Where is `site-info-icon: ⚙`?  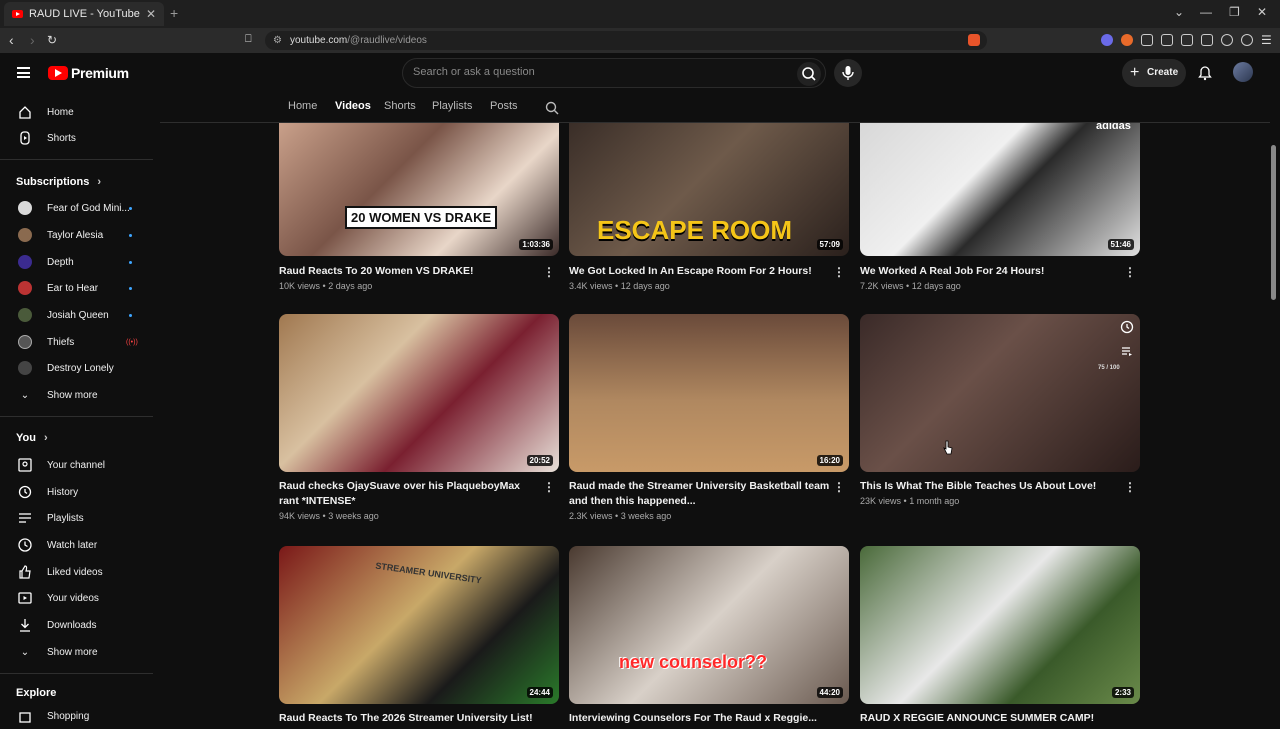 site-info-icon: ⚙ is located at coordinates (277, 40).